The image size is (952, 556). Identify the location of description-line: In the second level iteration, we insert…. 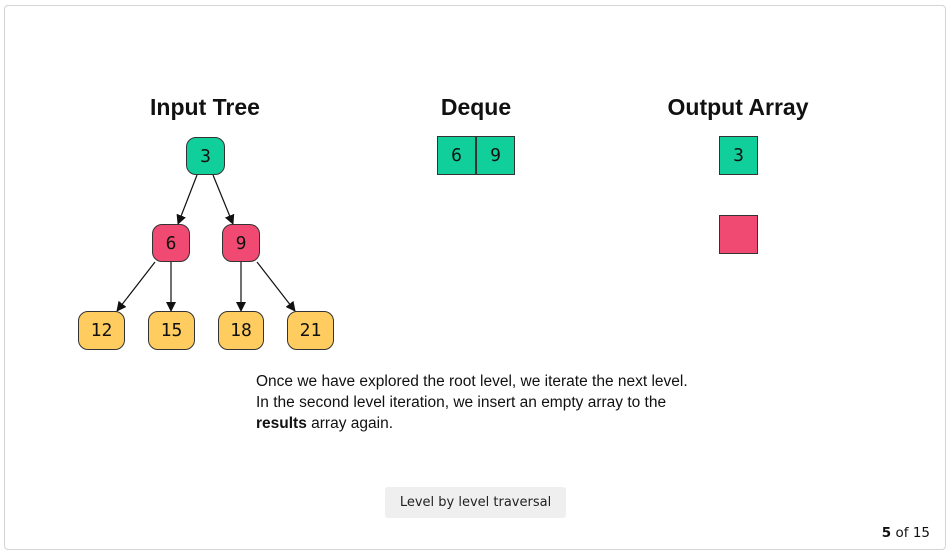
(461, 402).